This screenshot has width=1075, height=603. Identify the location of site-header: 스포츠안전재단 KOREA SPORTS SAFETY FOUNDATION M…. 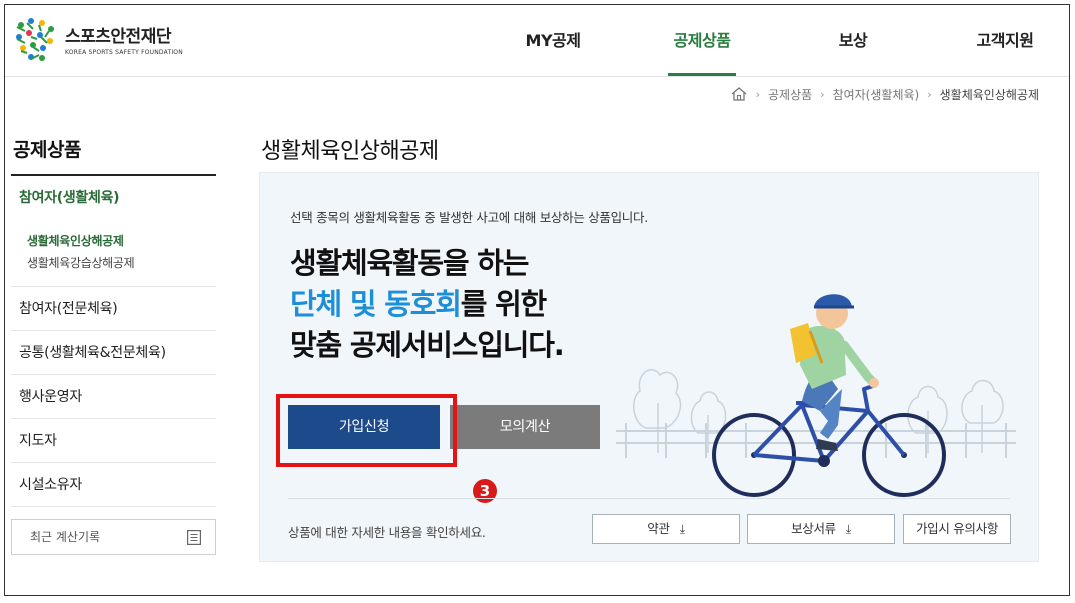
(537, 41).